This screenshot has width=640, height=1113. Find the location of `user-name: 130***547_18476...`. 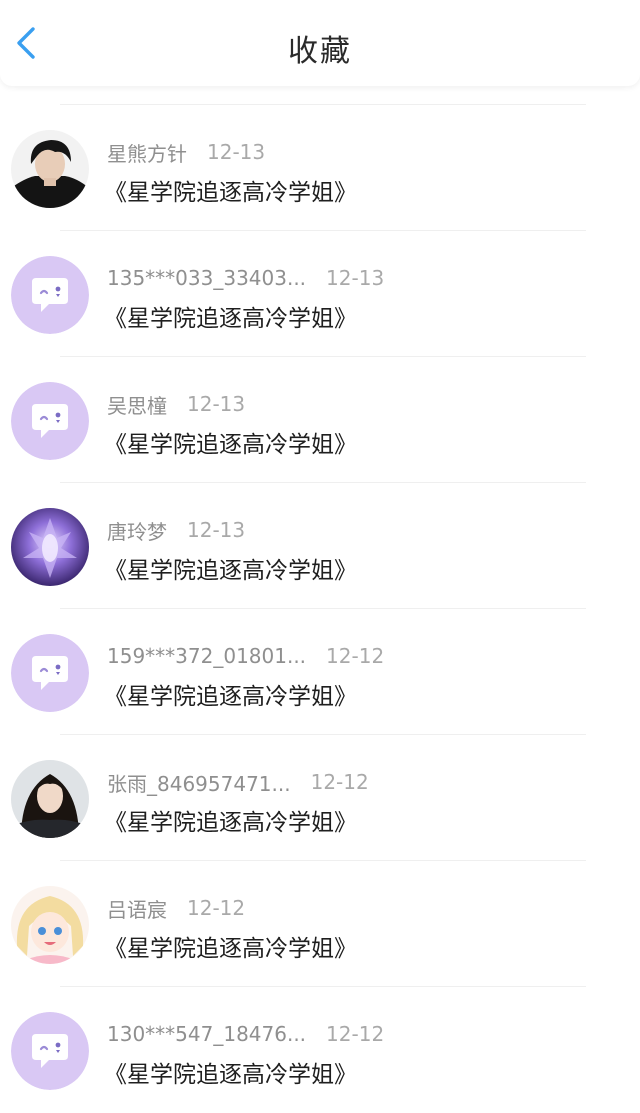

user-name: 130***547_18476... is located at coordinates (206, 1034).